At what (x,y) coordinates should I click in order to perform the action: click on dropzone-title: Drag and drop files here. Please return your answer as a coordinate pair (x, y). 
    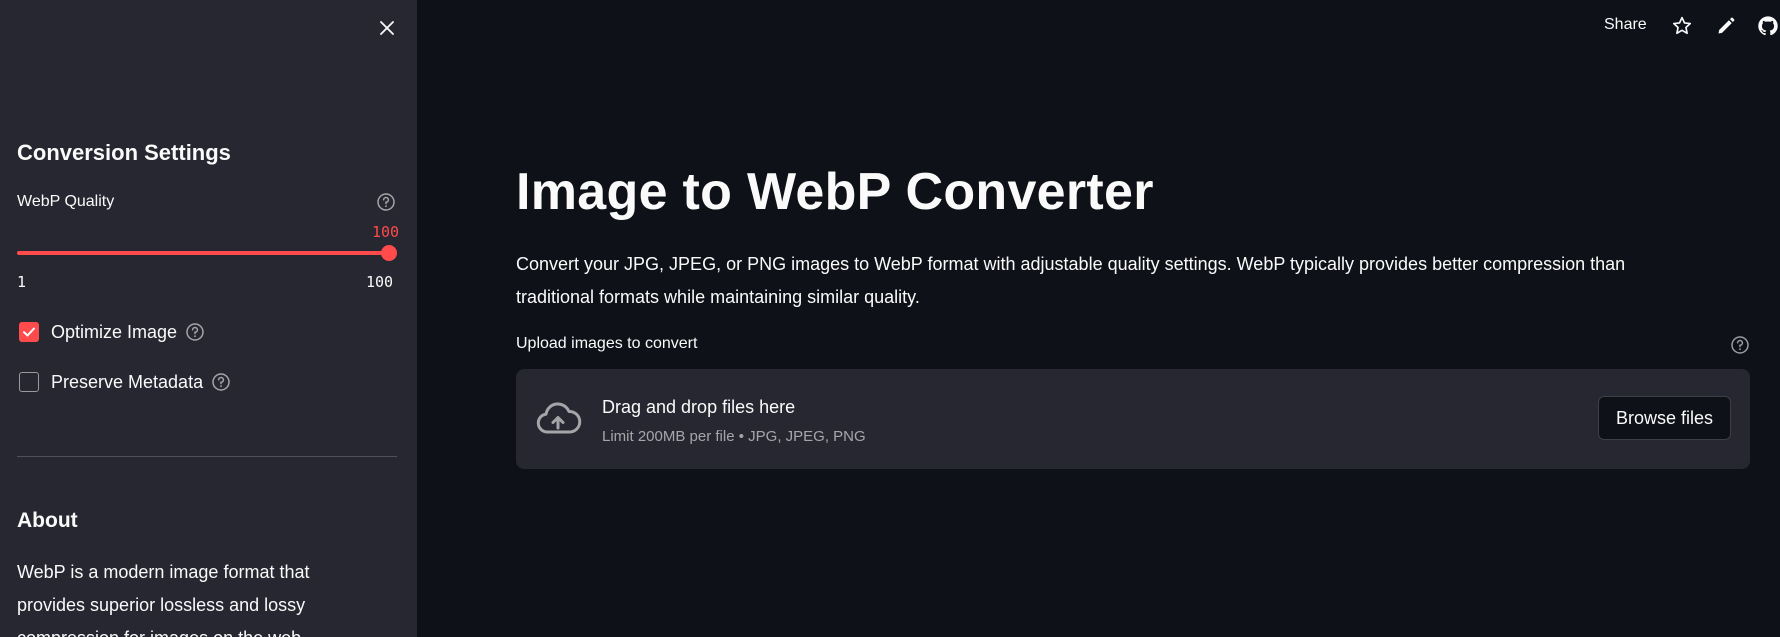
    Looking at the image, I should click on (699, 407).